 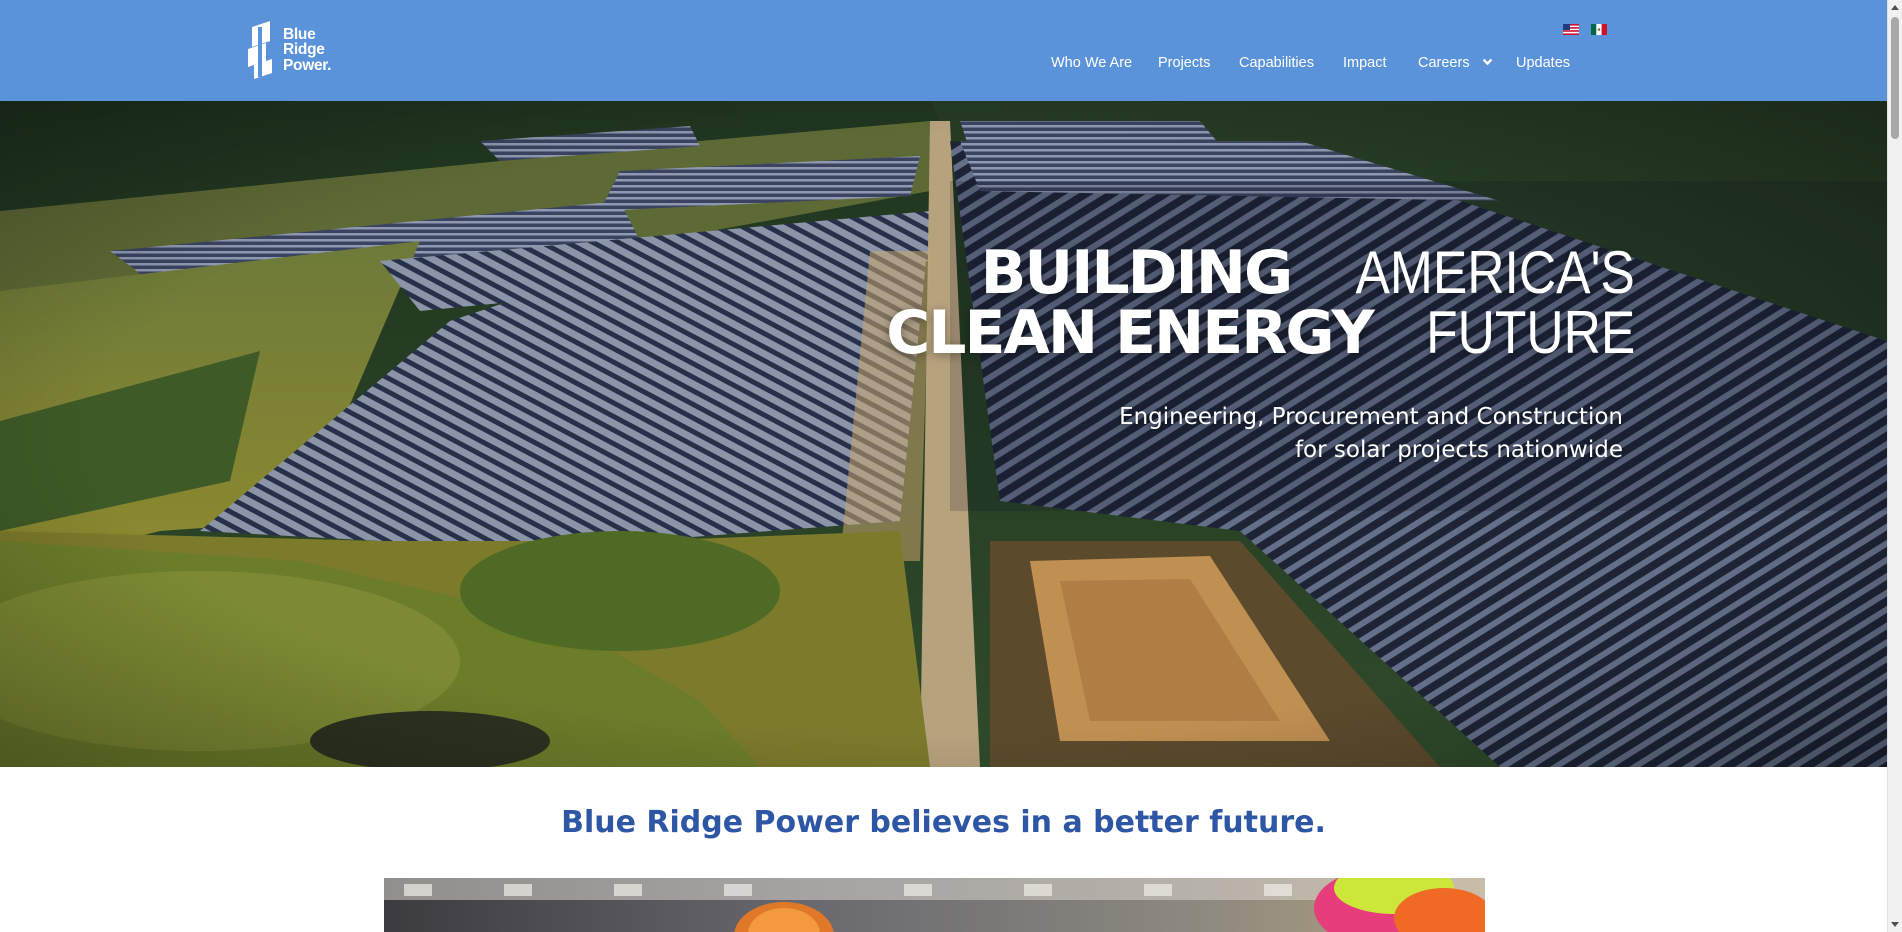 What do you see at coordinates (1365, 63) in the screenshot?
I see `nav-impact: Impact` at bounding box center [1365, 63].